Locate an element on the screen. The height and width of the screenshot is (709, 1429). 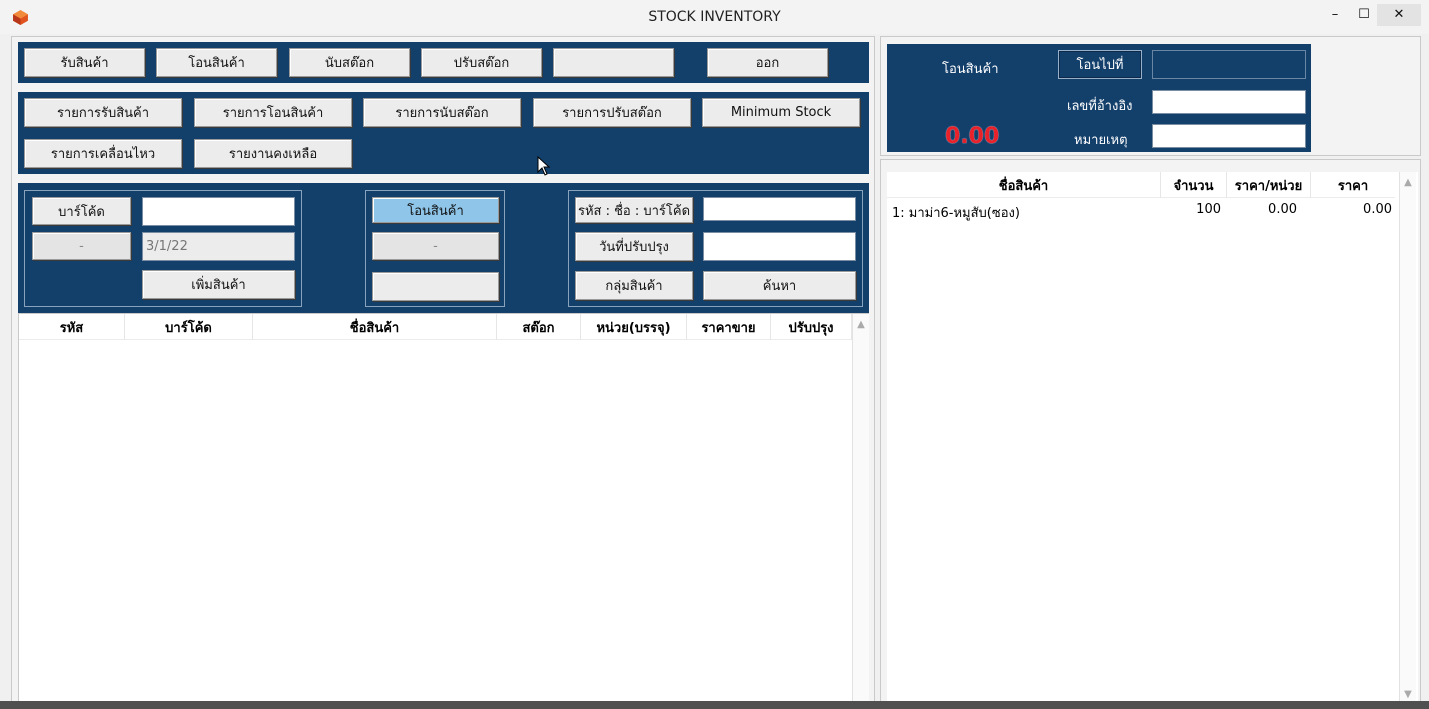
column-header: ปรับปรุง is located at coordinates (811, 327).